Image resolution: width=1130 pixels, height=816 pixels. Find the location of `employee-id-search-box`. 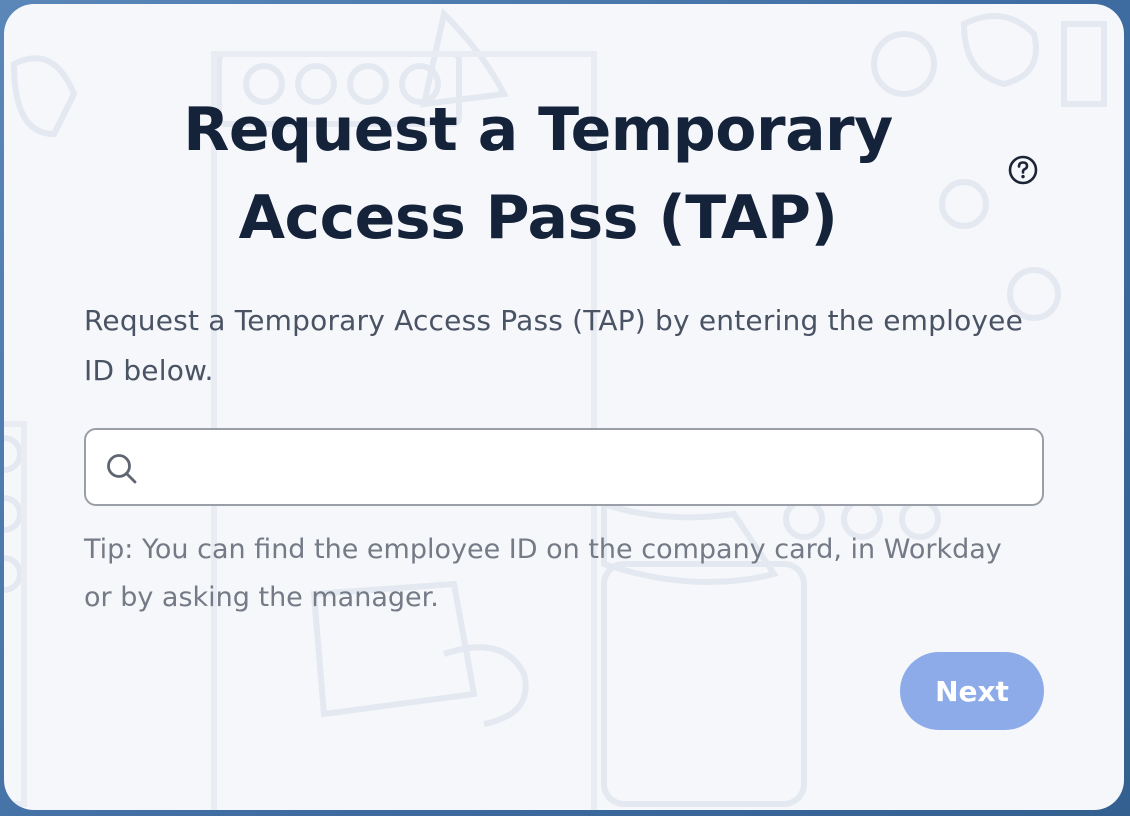

employee-id-search-box is located at coordinates (564, 467).